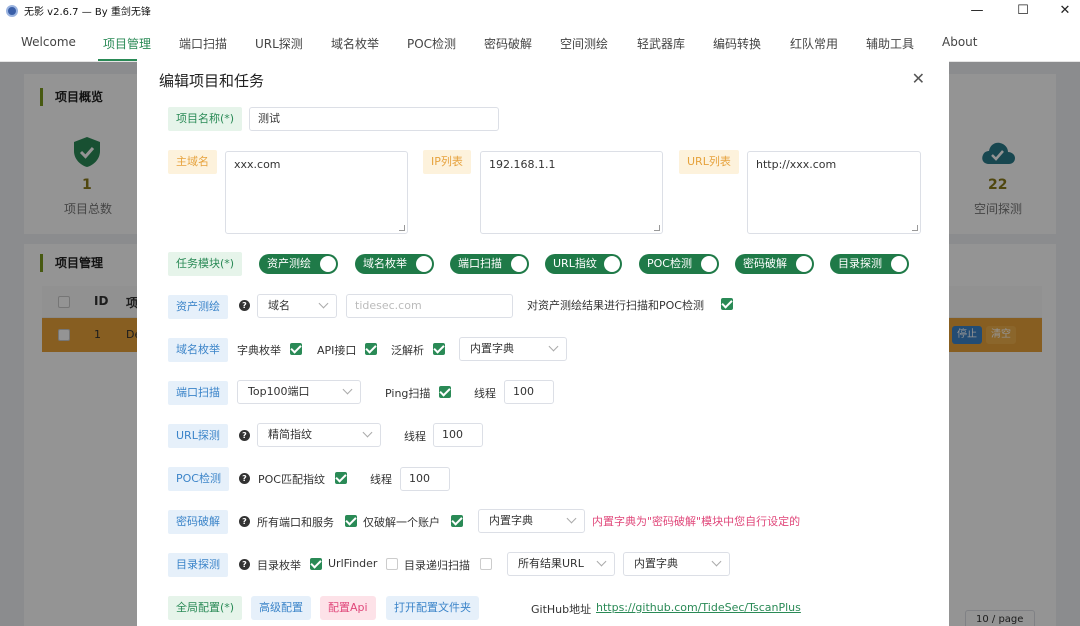  Describe the element at coordinates (571, 192) in the screenshot. I see `ip-textarea: 192.168.1.1` at that location.